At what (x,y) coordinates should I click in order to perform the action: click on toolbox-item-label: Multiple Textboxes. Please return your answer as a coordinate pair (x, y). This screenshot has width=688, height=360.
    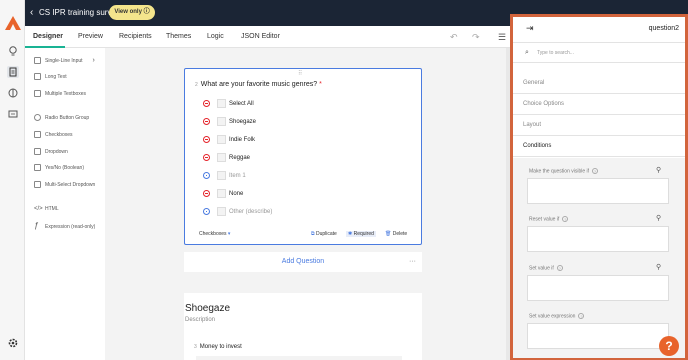
    Looking at the image, I should click on (66, 94).